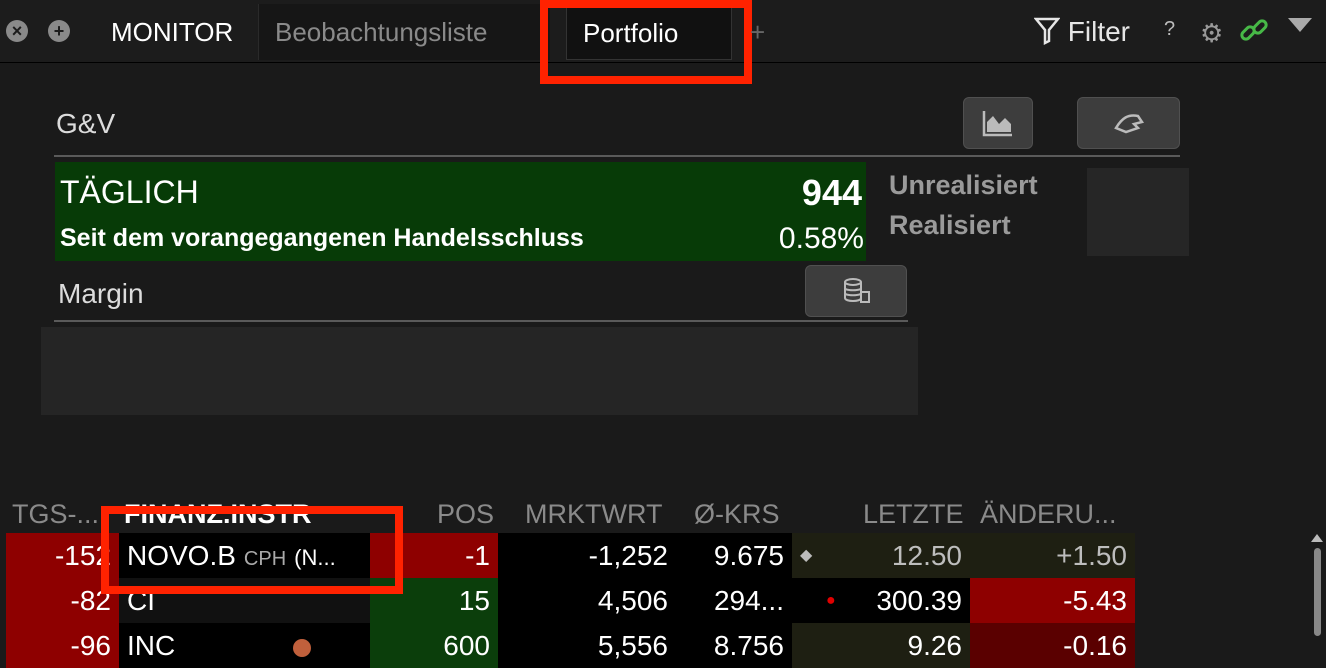 The height and width of the screenshot is (668, 1326). Describe the element at coordinates (1211, 33) in the screenshot. I see `gear-icon: ⚙` at that location.